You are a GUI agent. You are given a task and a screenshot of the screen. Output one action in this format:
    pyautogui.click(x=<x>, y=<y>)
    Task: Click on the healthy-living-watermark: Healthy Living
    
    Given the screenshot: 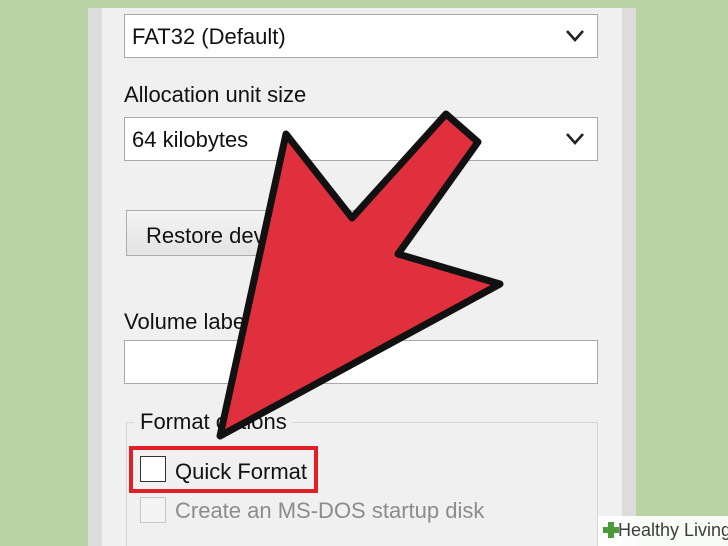 What is the action you would take?
    pyautogui.click(x=663, y=531)
    